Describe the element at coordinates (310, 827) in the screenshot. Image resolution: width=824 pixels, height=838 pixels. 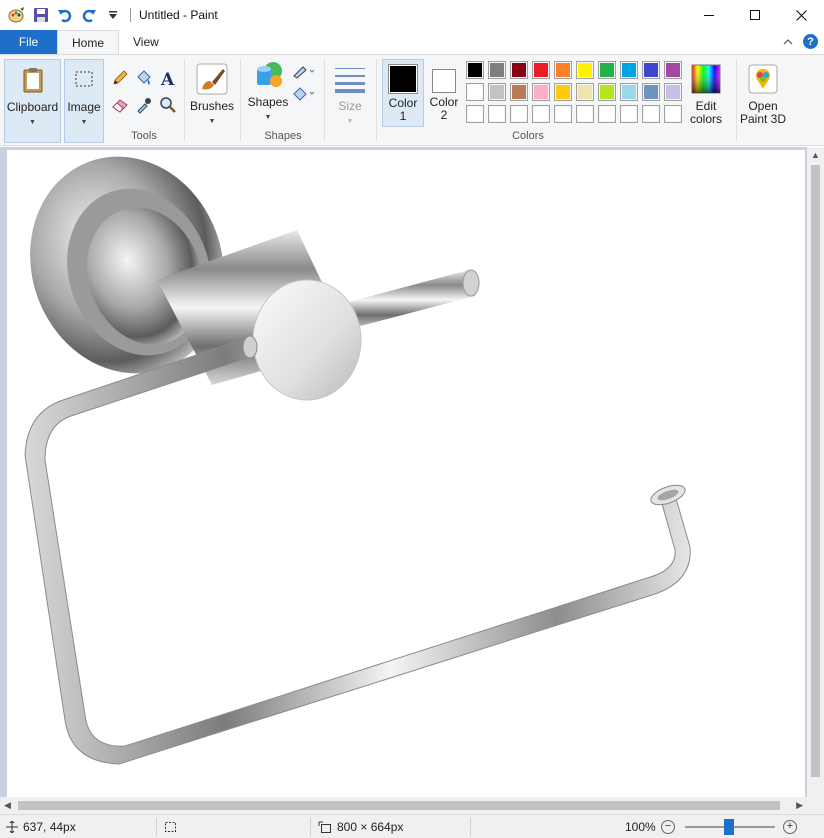
I see `status-separator` at that location.